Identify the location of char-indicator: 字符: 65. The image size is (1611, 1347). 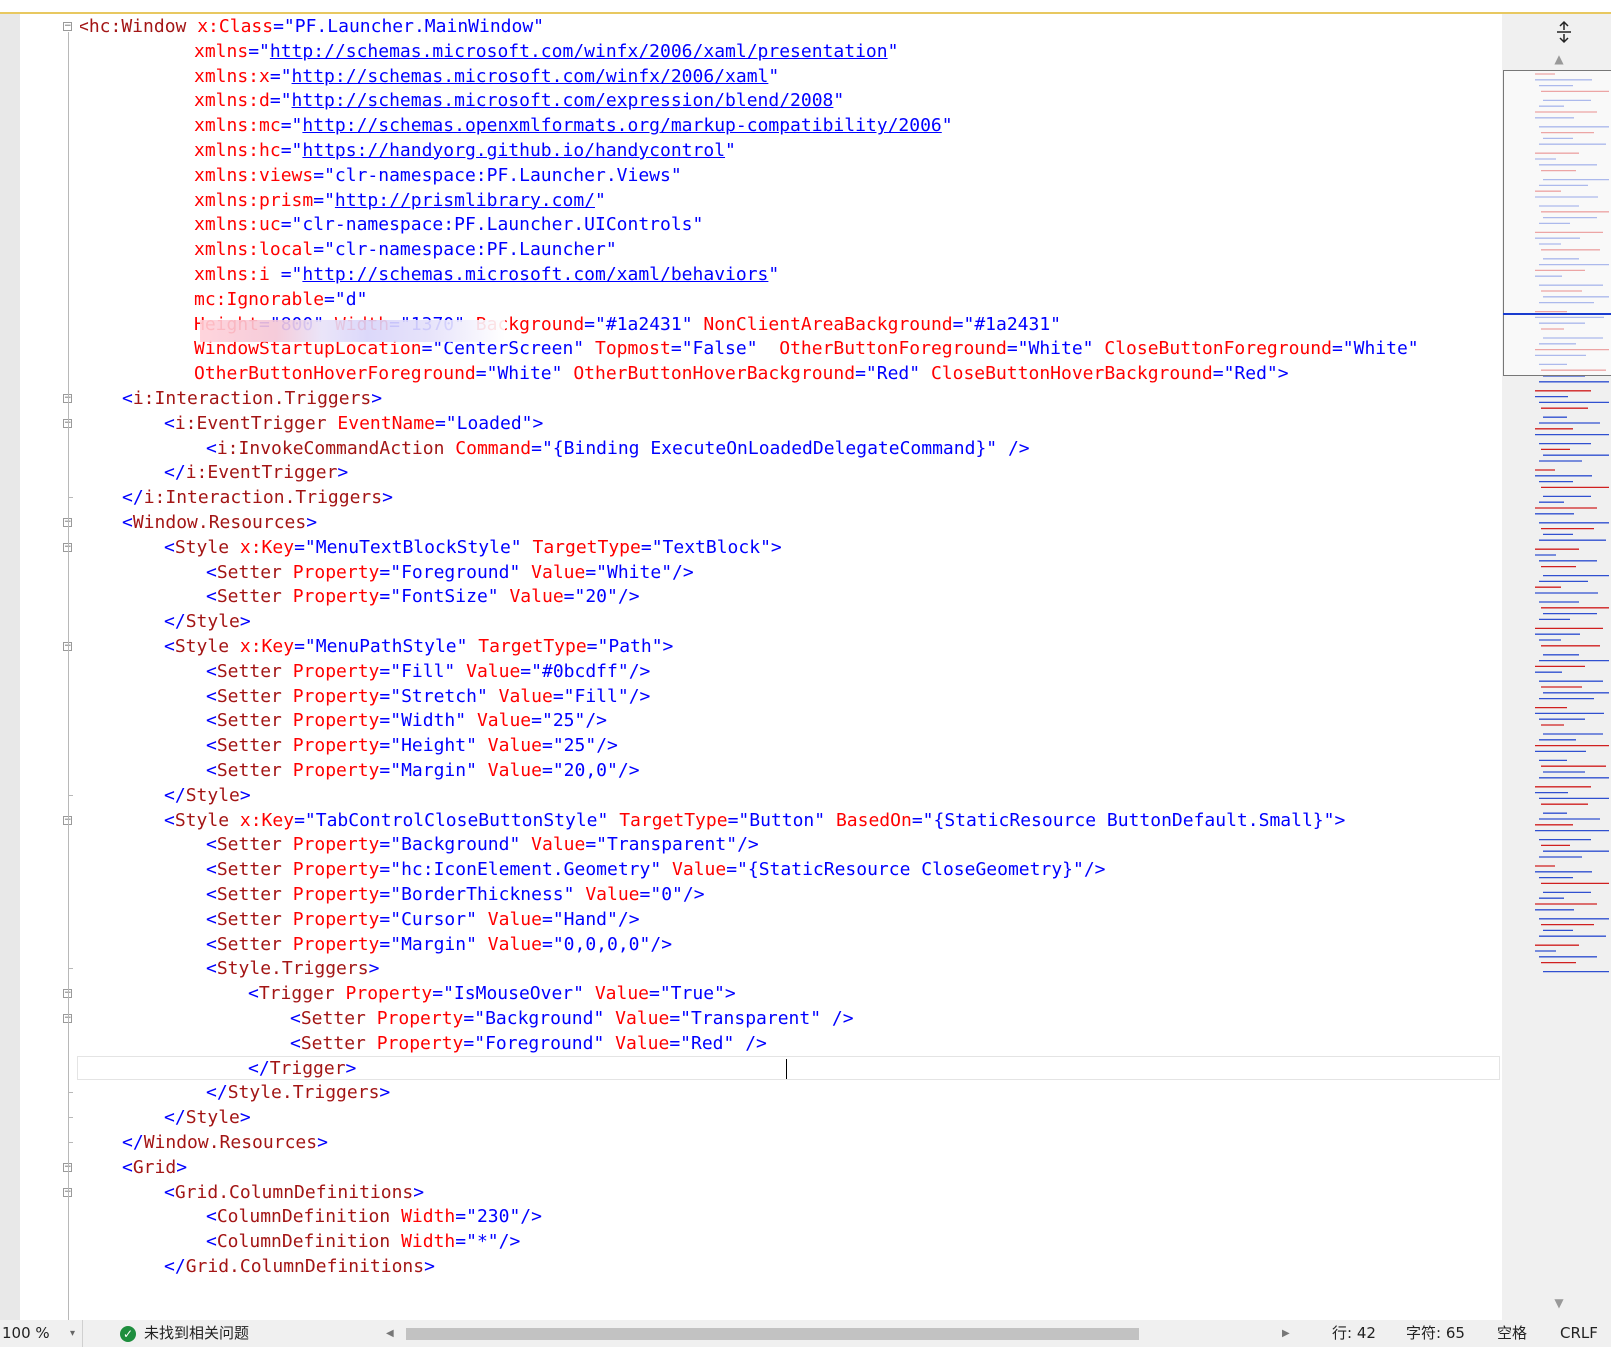
(1435, 1333).